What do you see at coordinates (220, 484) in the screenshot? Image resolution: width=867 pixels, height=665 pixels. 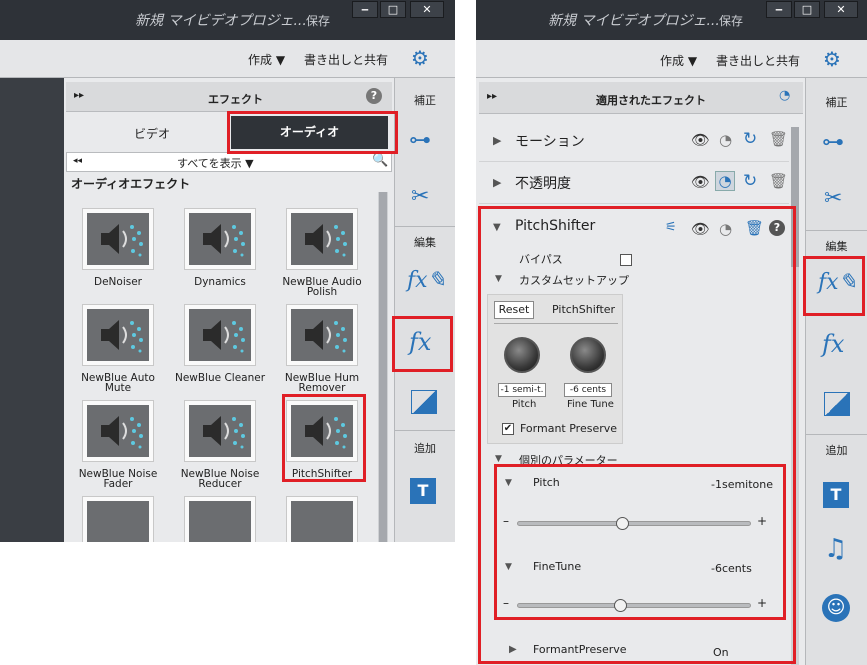 I see `effect-label-line2: Reducer` at bounding box center [220, 484].